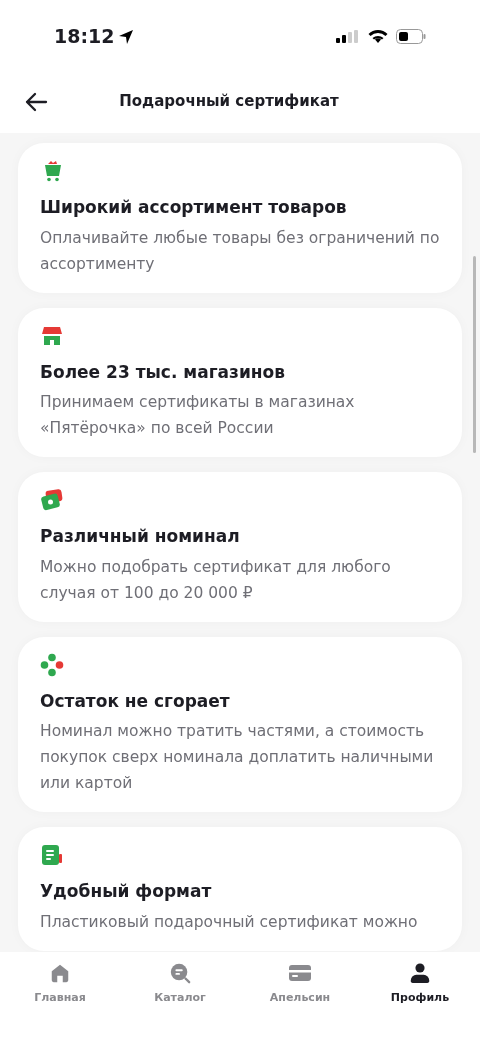 The width and height of the screenshot is (480, 1043). I want to click on status-time: 18:12, so click(84, 37).